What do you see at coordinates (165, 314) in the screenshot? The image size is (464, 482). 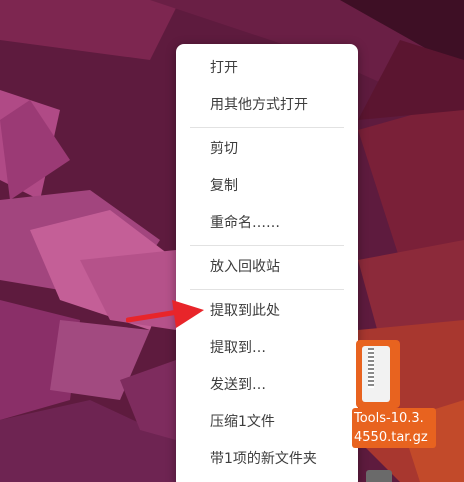 I see `red-arrow-icon` at bounding box center [165, 314].